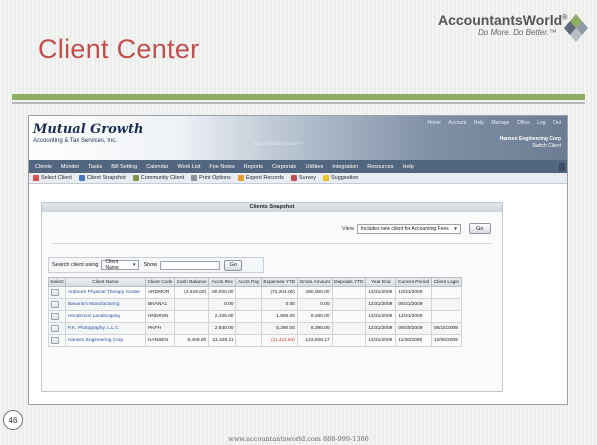  What do you see at coordinates (457, 123) in the screenshot?
I see `top-link-account: Account` at bounding box center [457, 123].